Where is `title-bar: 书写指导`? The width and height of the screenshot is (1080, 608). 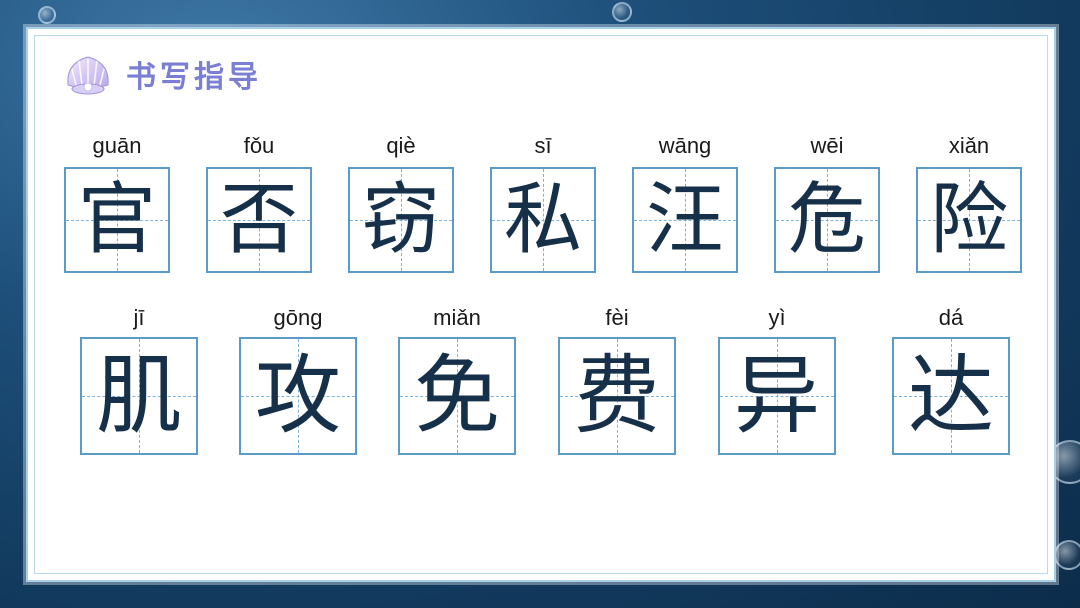 title-bar: 书写指导 is located at coordinates (162, 74).